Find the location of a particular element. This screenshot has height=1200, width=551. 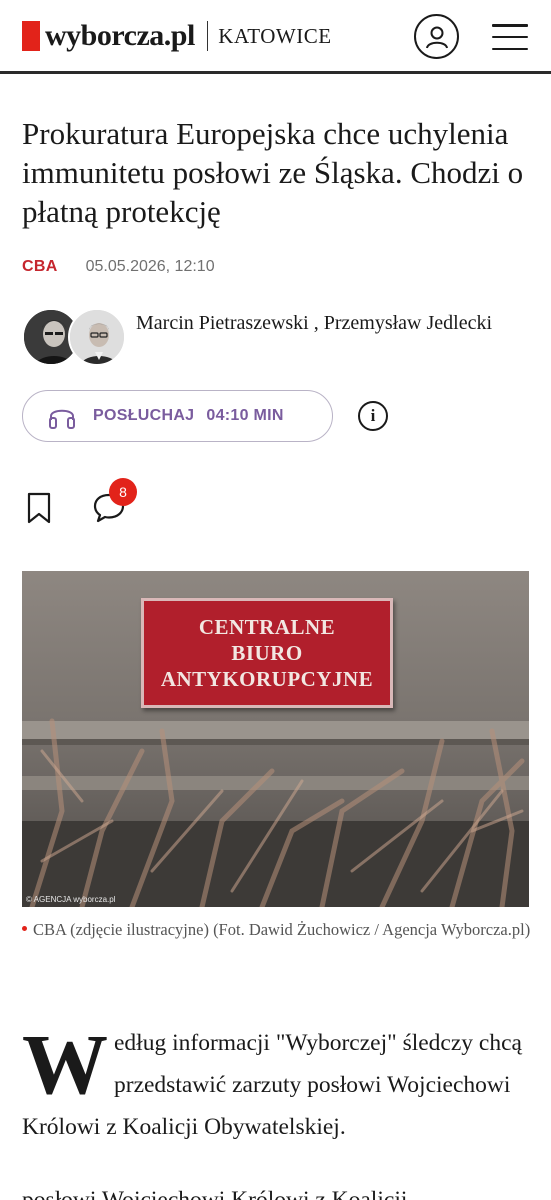

listen-label: POSŁUCHAJ is located at coordinates (144, 415).